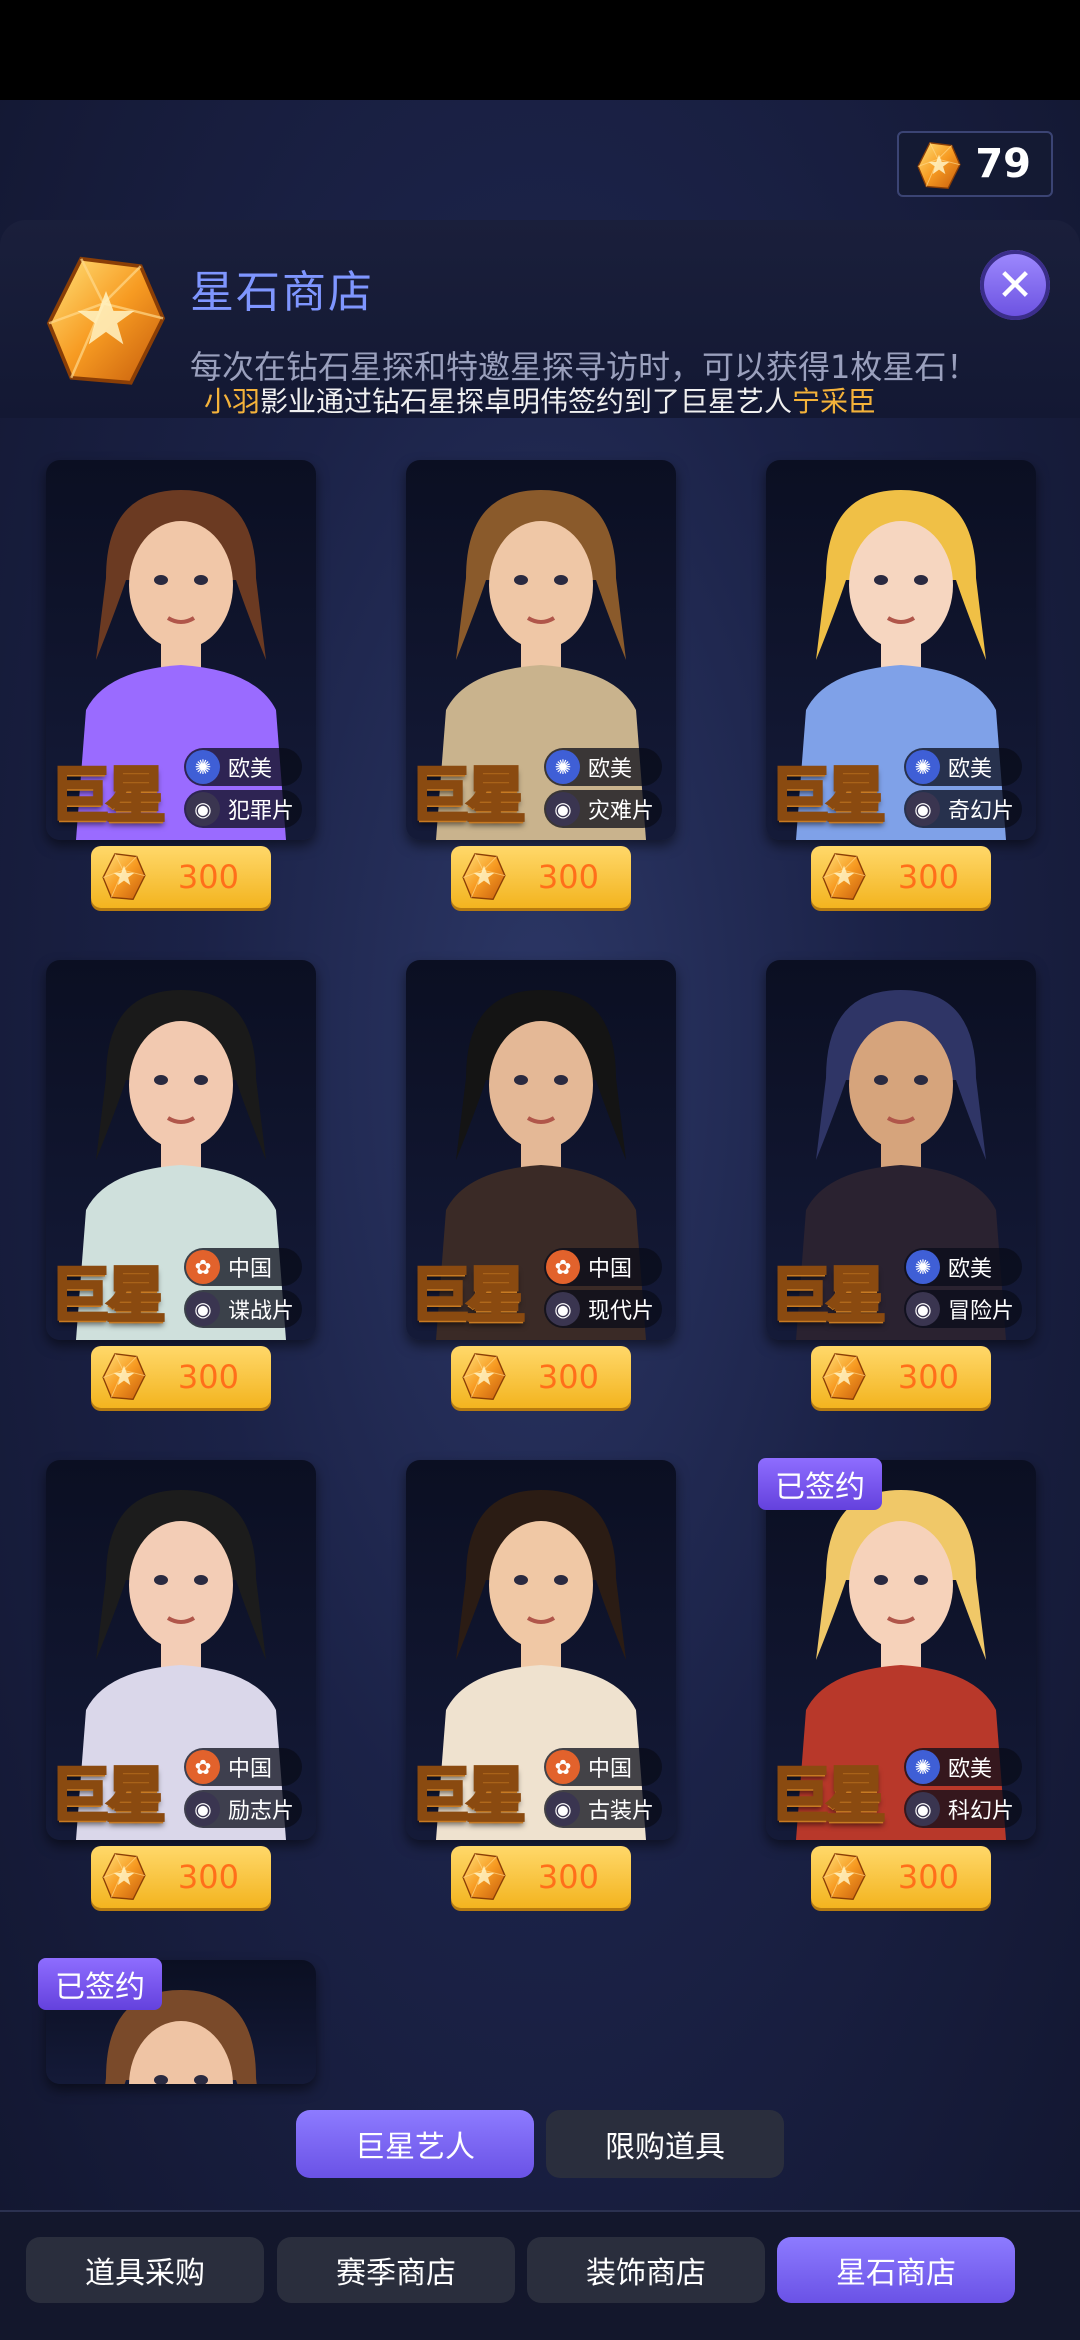  What do you see at coordinates (901, 650) in the screenshot?
I see `artist-card: 巨星 ✺ 欧美 ◉ 奇幻片` at bounding box center [901, 650].